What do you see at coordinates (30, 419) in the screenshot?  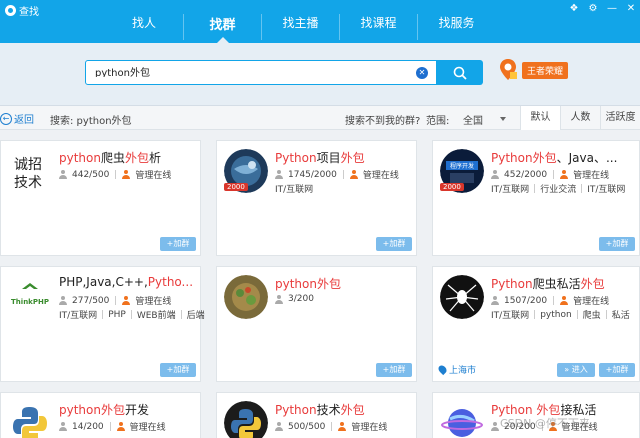 I see `python-logo-icon` at bounding box center [30, 419].